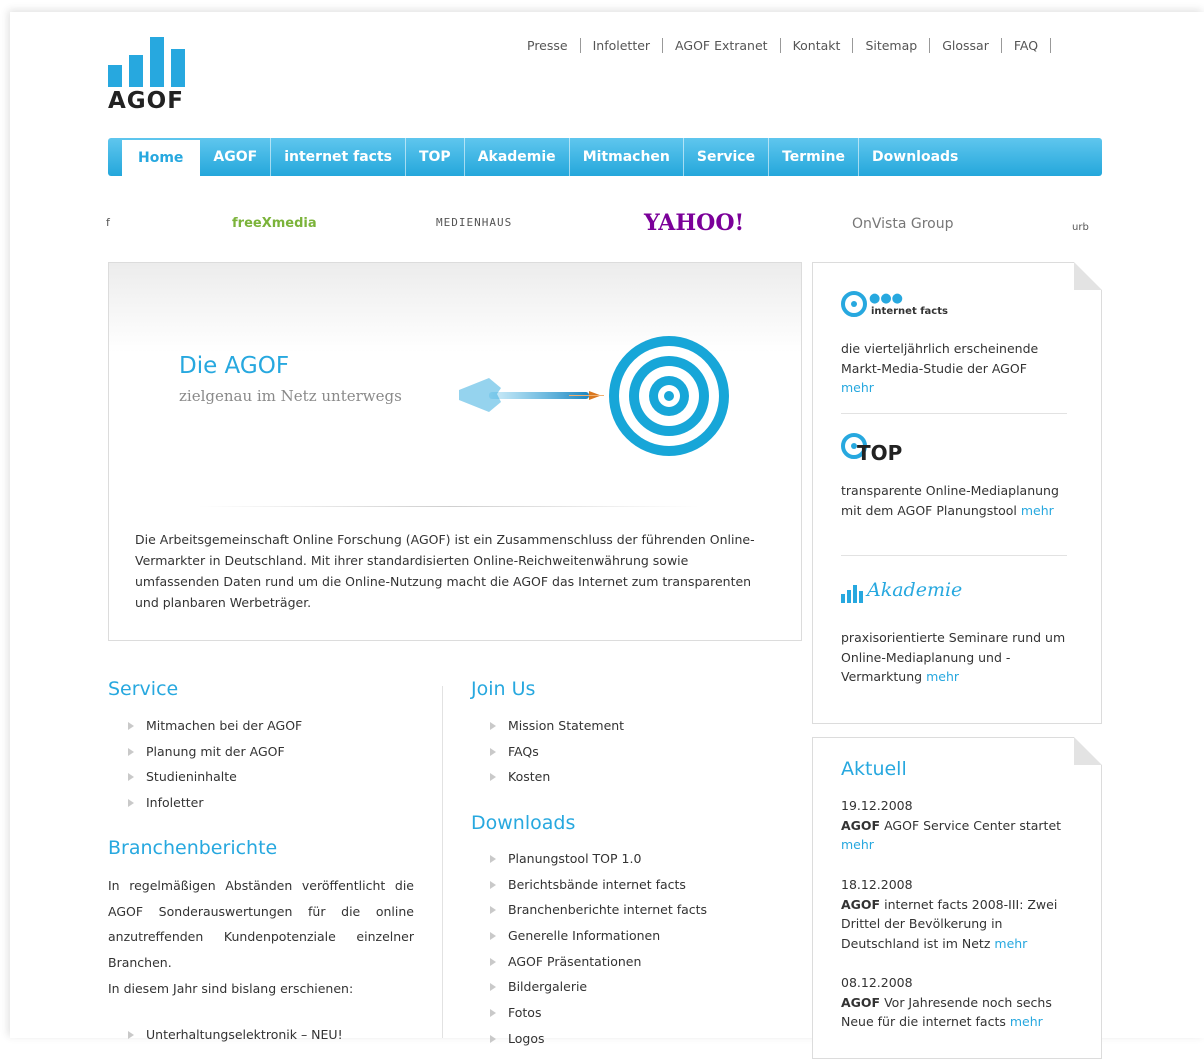  I want to click on akademie-more-link: mehr, so click(942, 676).